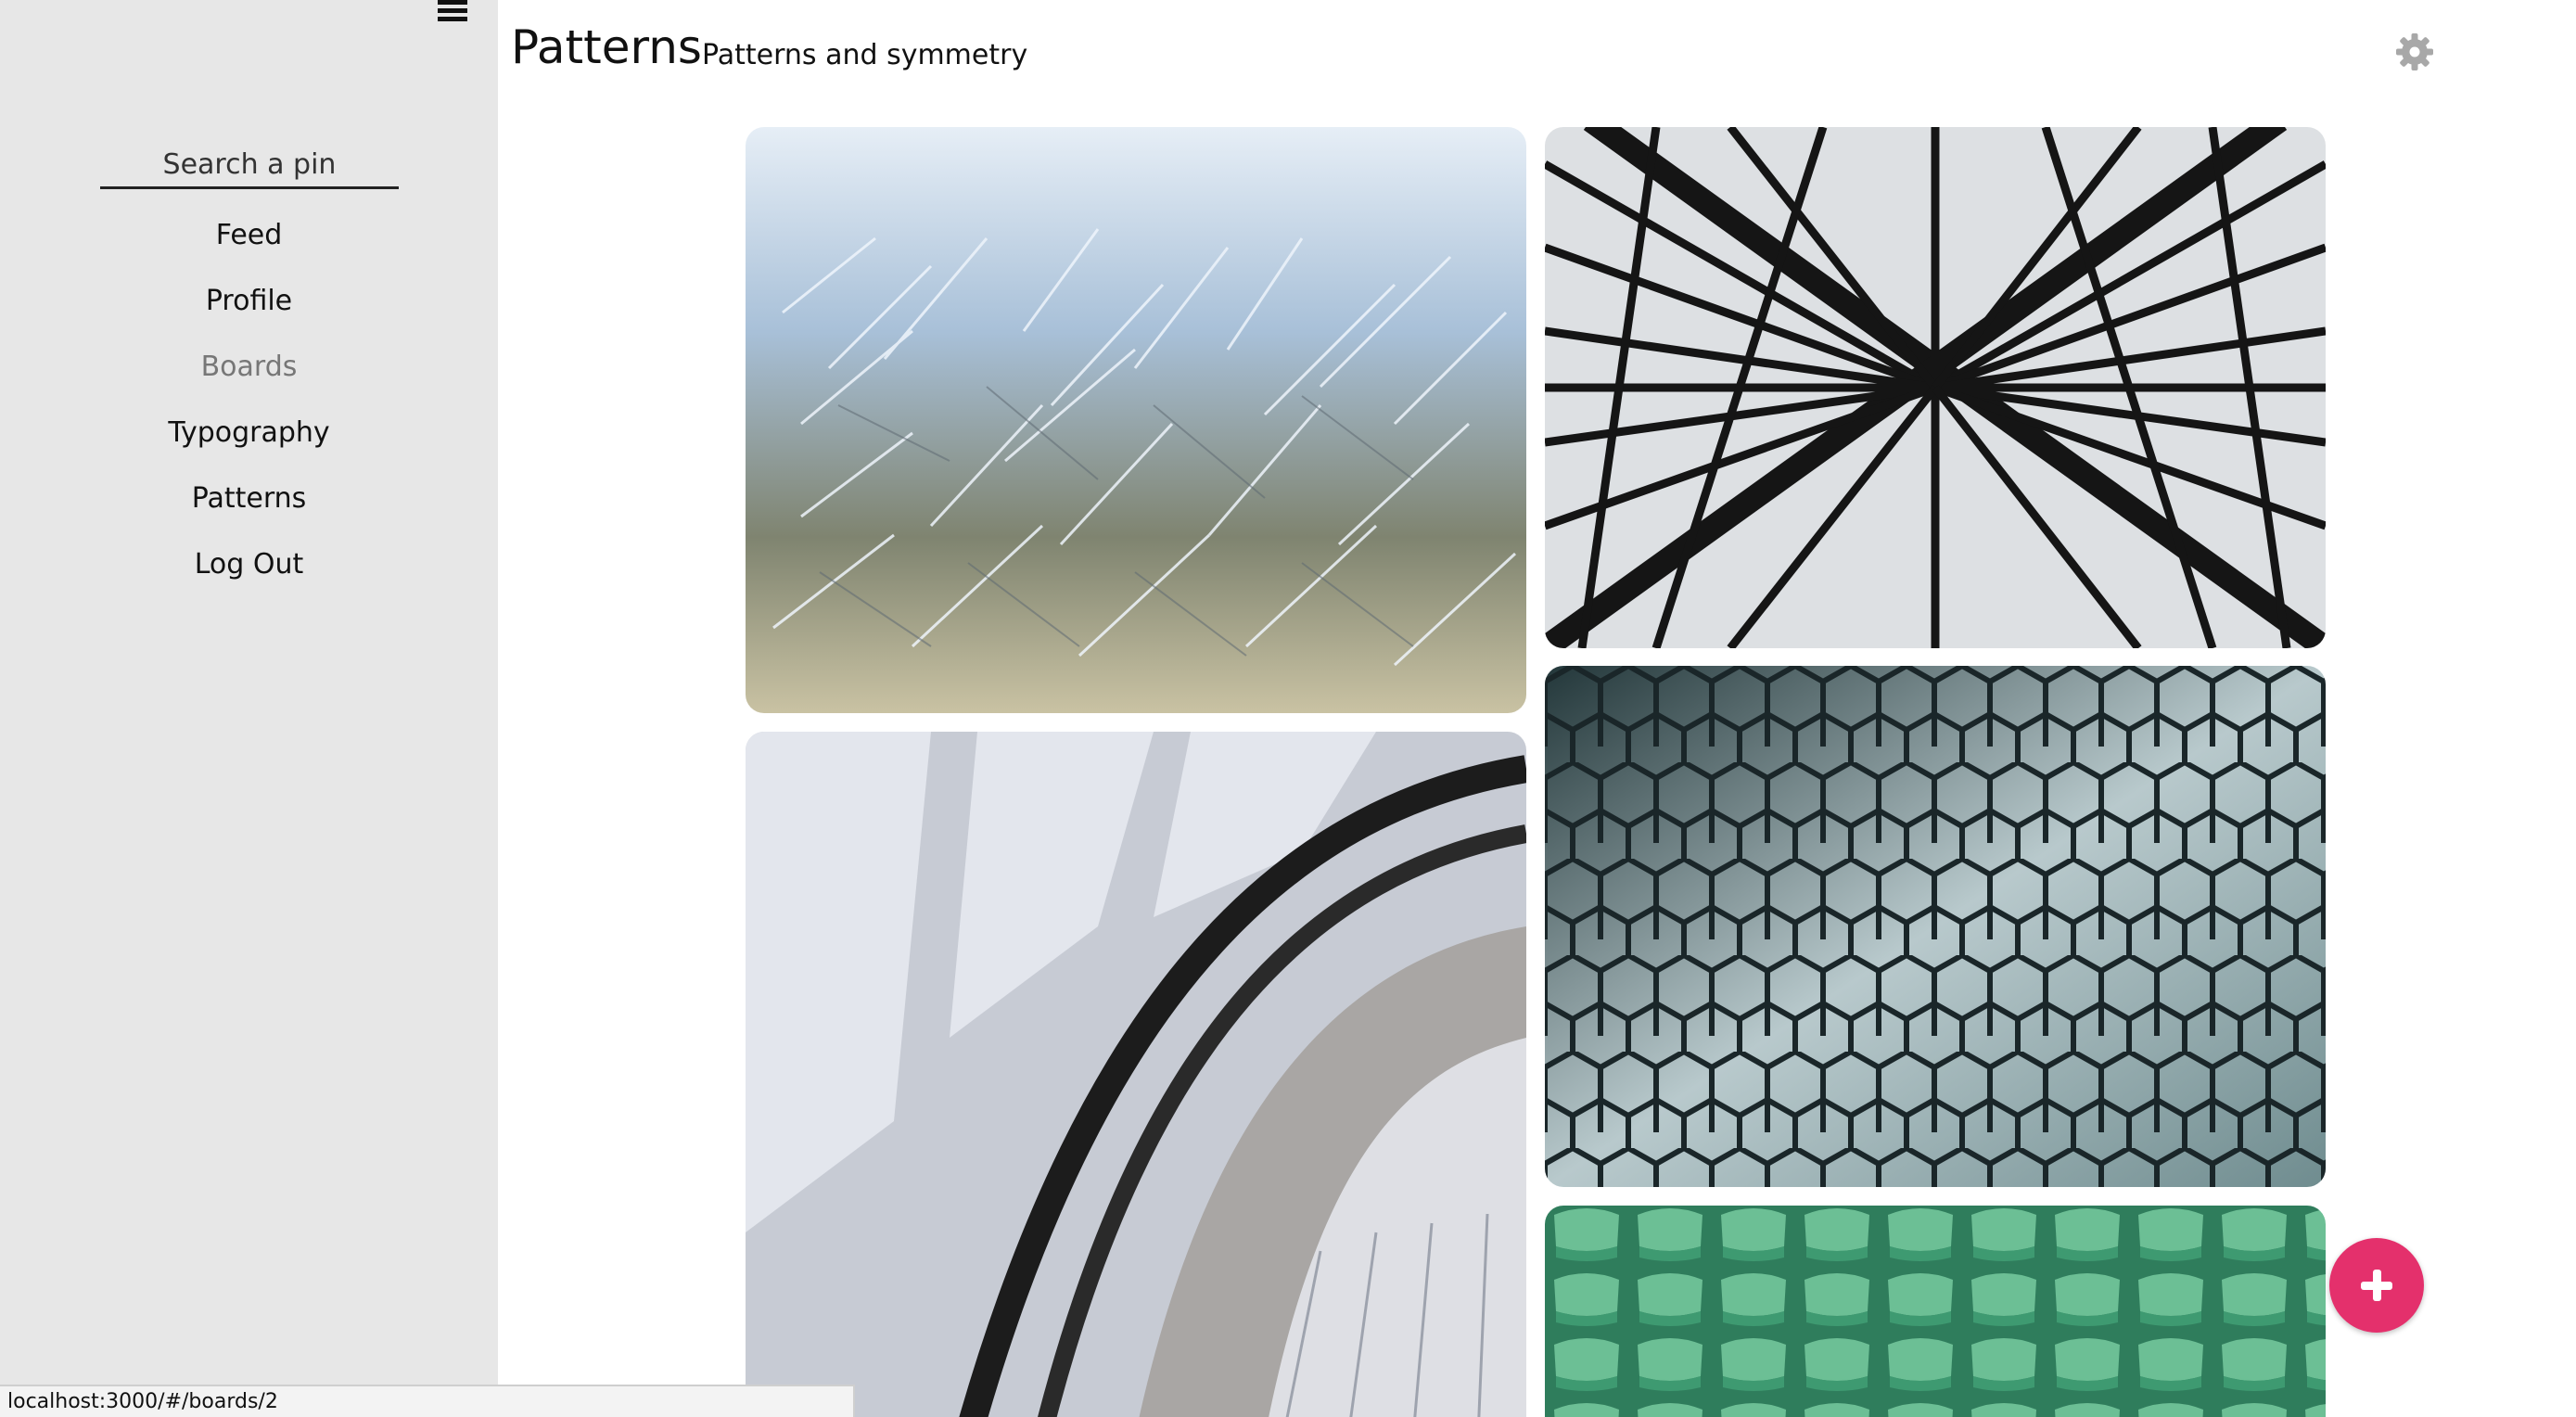 The height and width of the screenshot is (1417, 2576). What do you see at coordinates (865, 55) in the screenshot?
I see `page-subtitle: Patterns and symmetry` at bounding box center [865, 55].